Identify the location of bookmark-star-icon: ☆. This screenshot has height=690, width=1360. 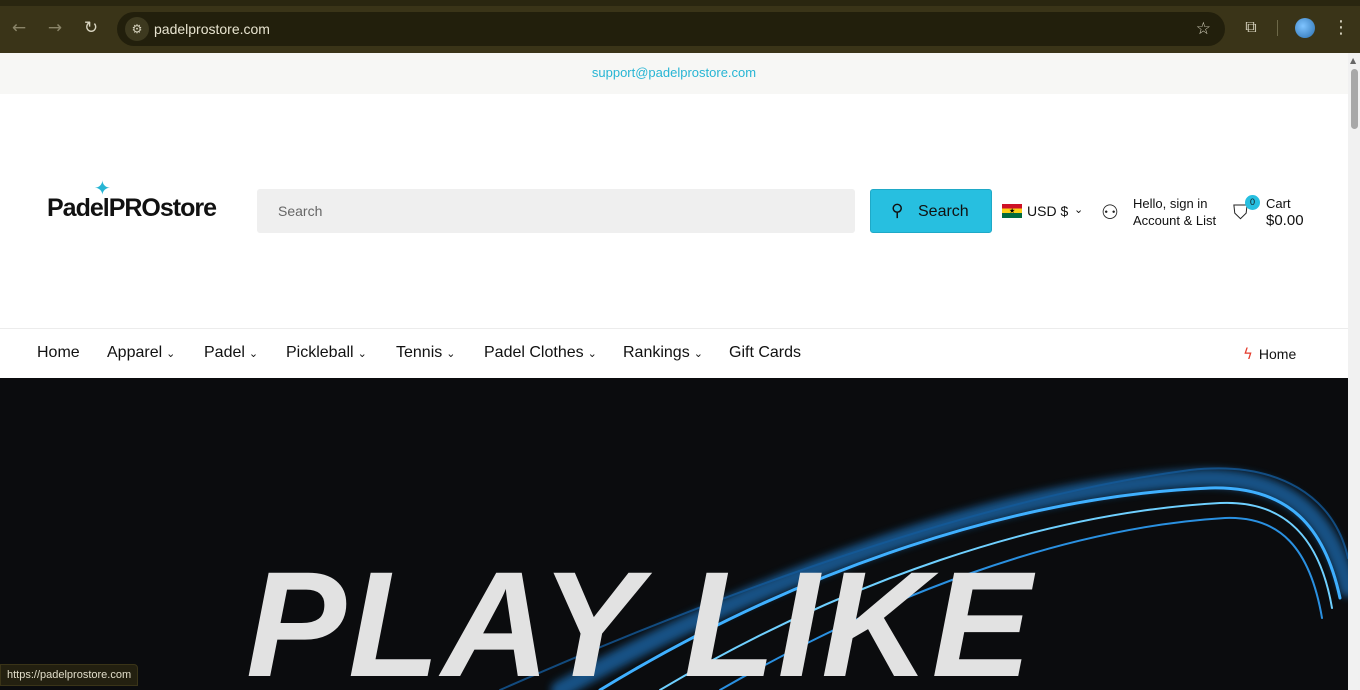
(1203, 29).